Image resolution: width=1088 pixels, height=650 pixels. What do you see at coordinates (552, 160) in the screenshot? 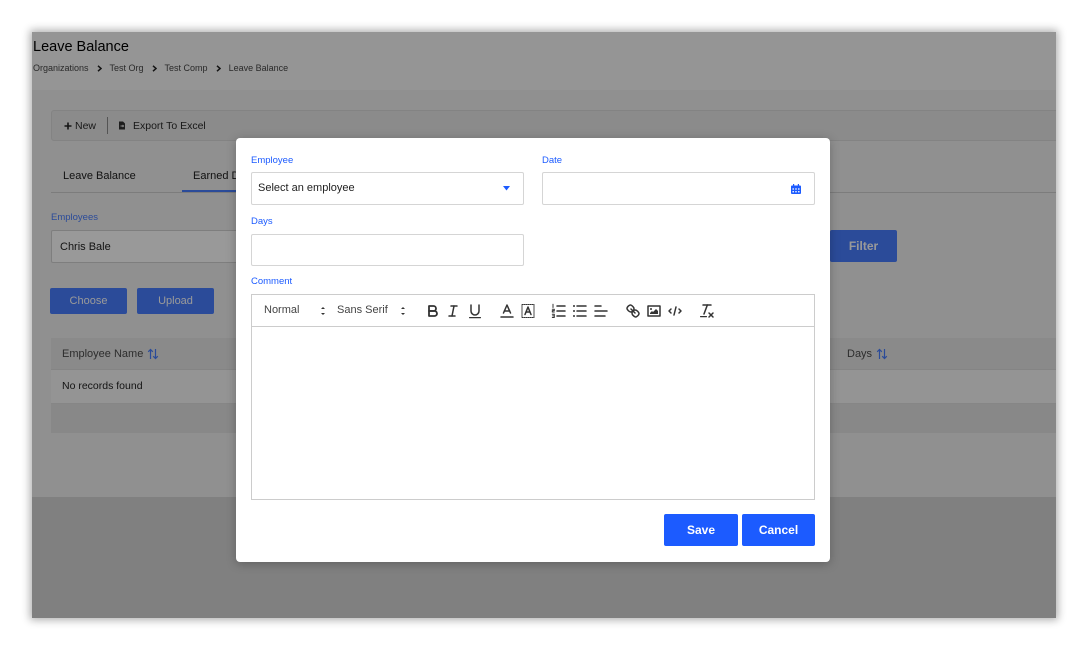
I see `date-label: Date` at bounding box center [552, 160].